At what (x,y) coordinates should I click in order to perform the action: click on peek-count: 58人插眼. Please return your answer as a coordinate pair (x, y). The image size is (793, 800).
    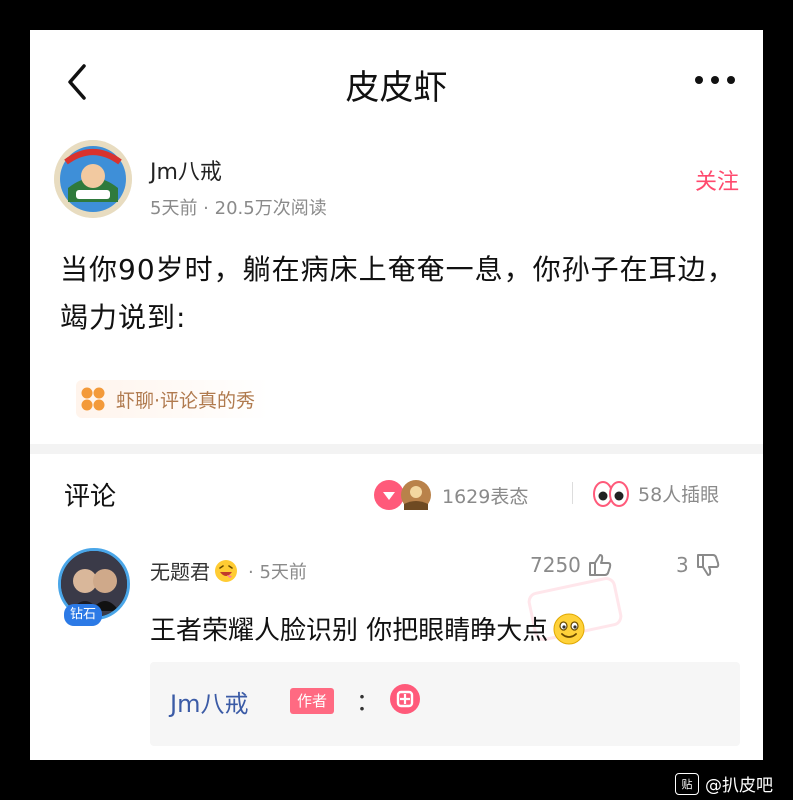
    Looking at the image, I should click on (679, 494).